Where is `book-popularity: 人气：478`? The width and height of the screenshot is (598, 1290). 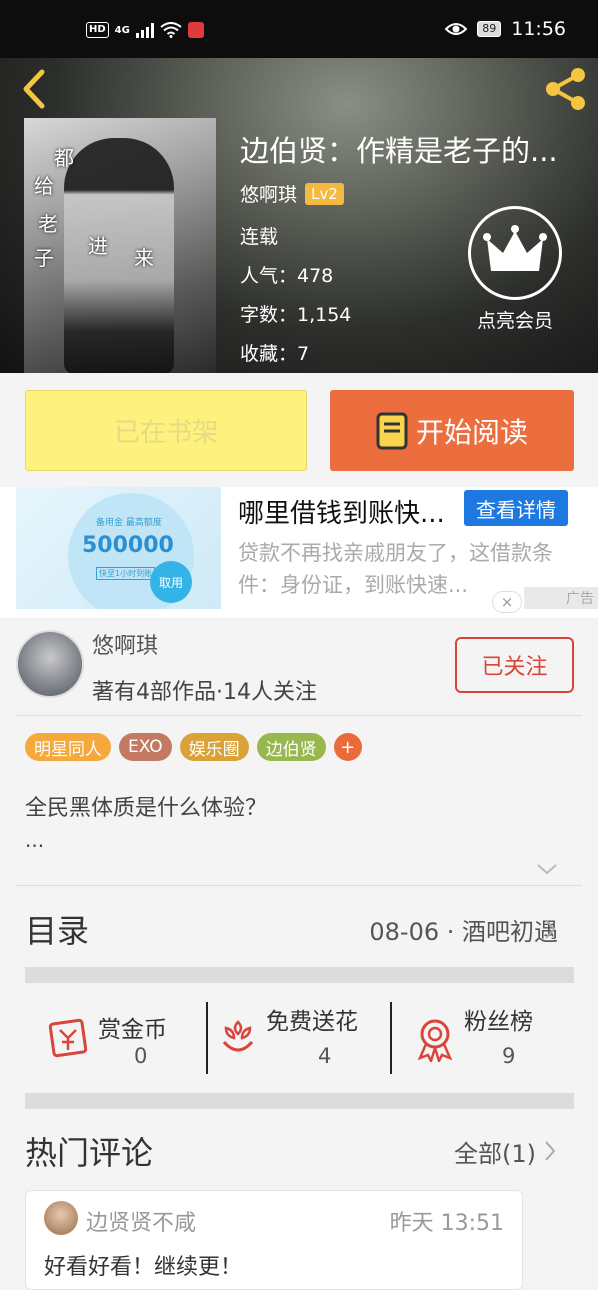
book-popularity: 人气：478 is located at coordinates (287, 276).